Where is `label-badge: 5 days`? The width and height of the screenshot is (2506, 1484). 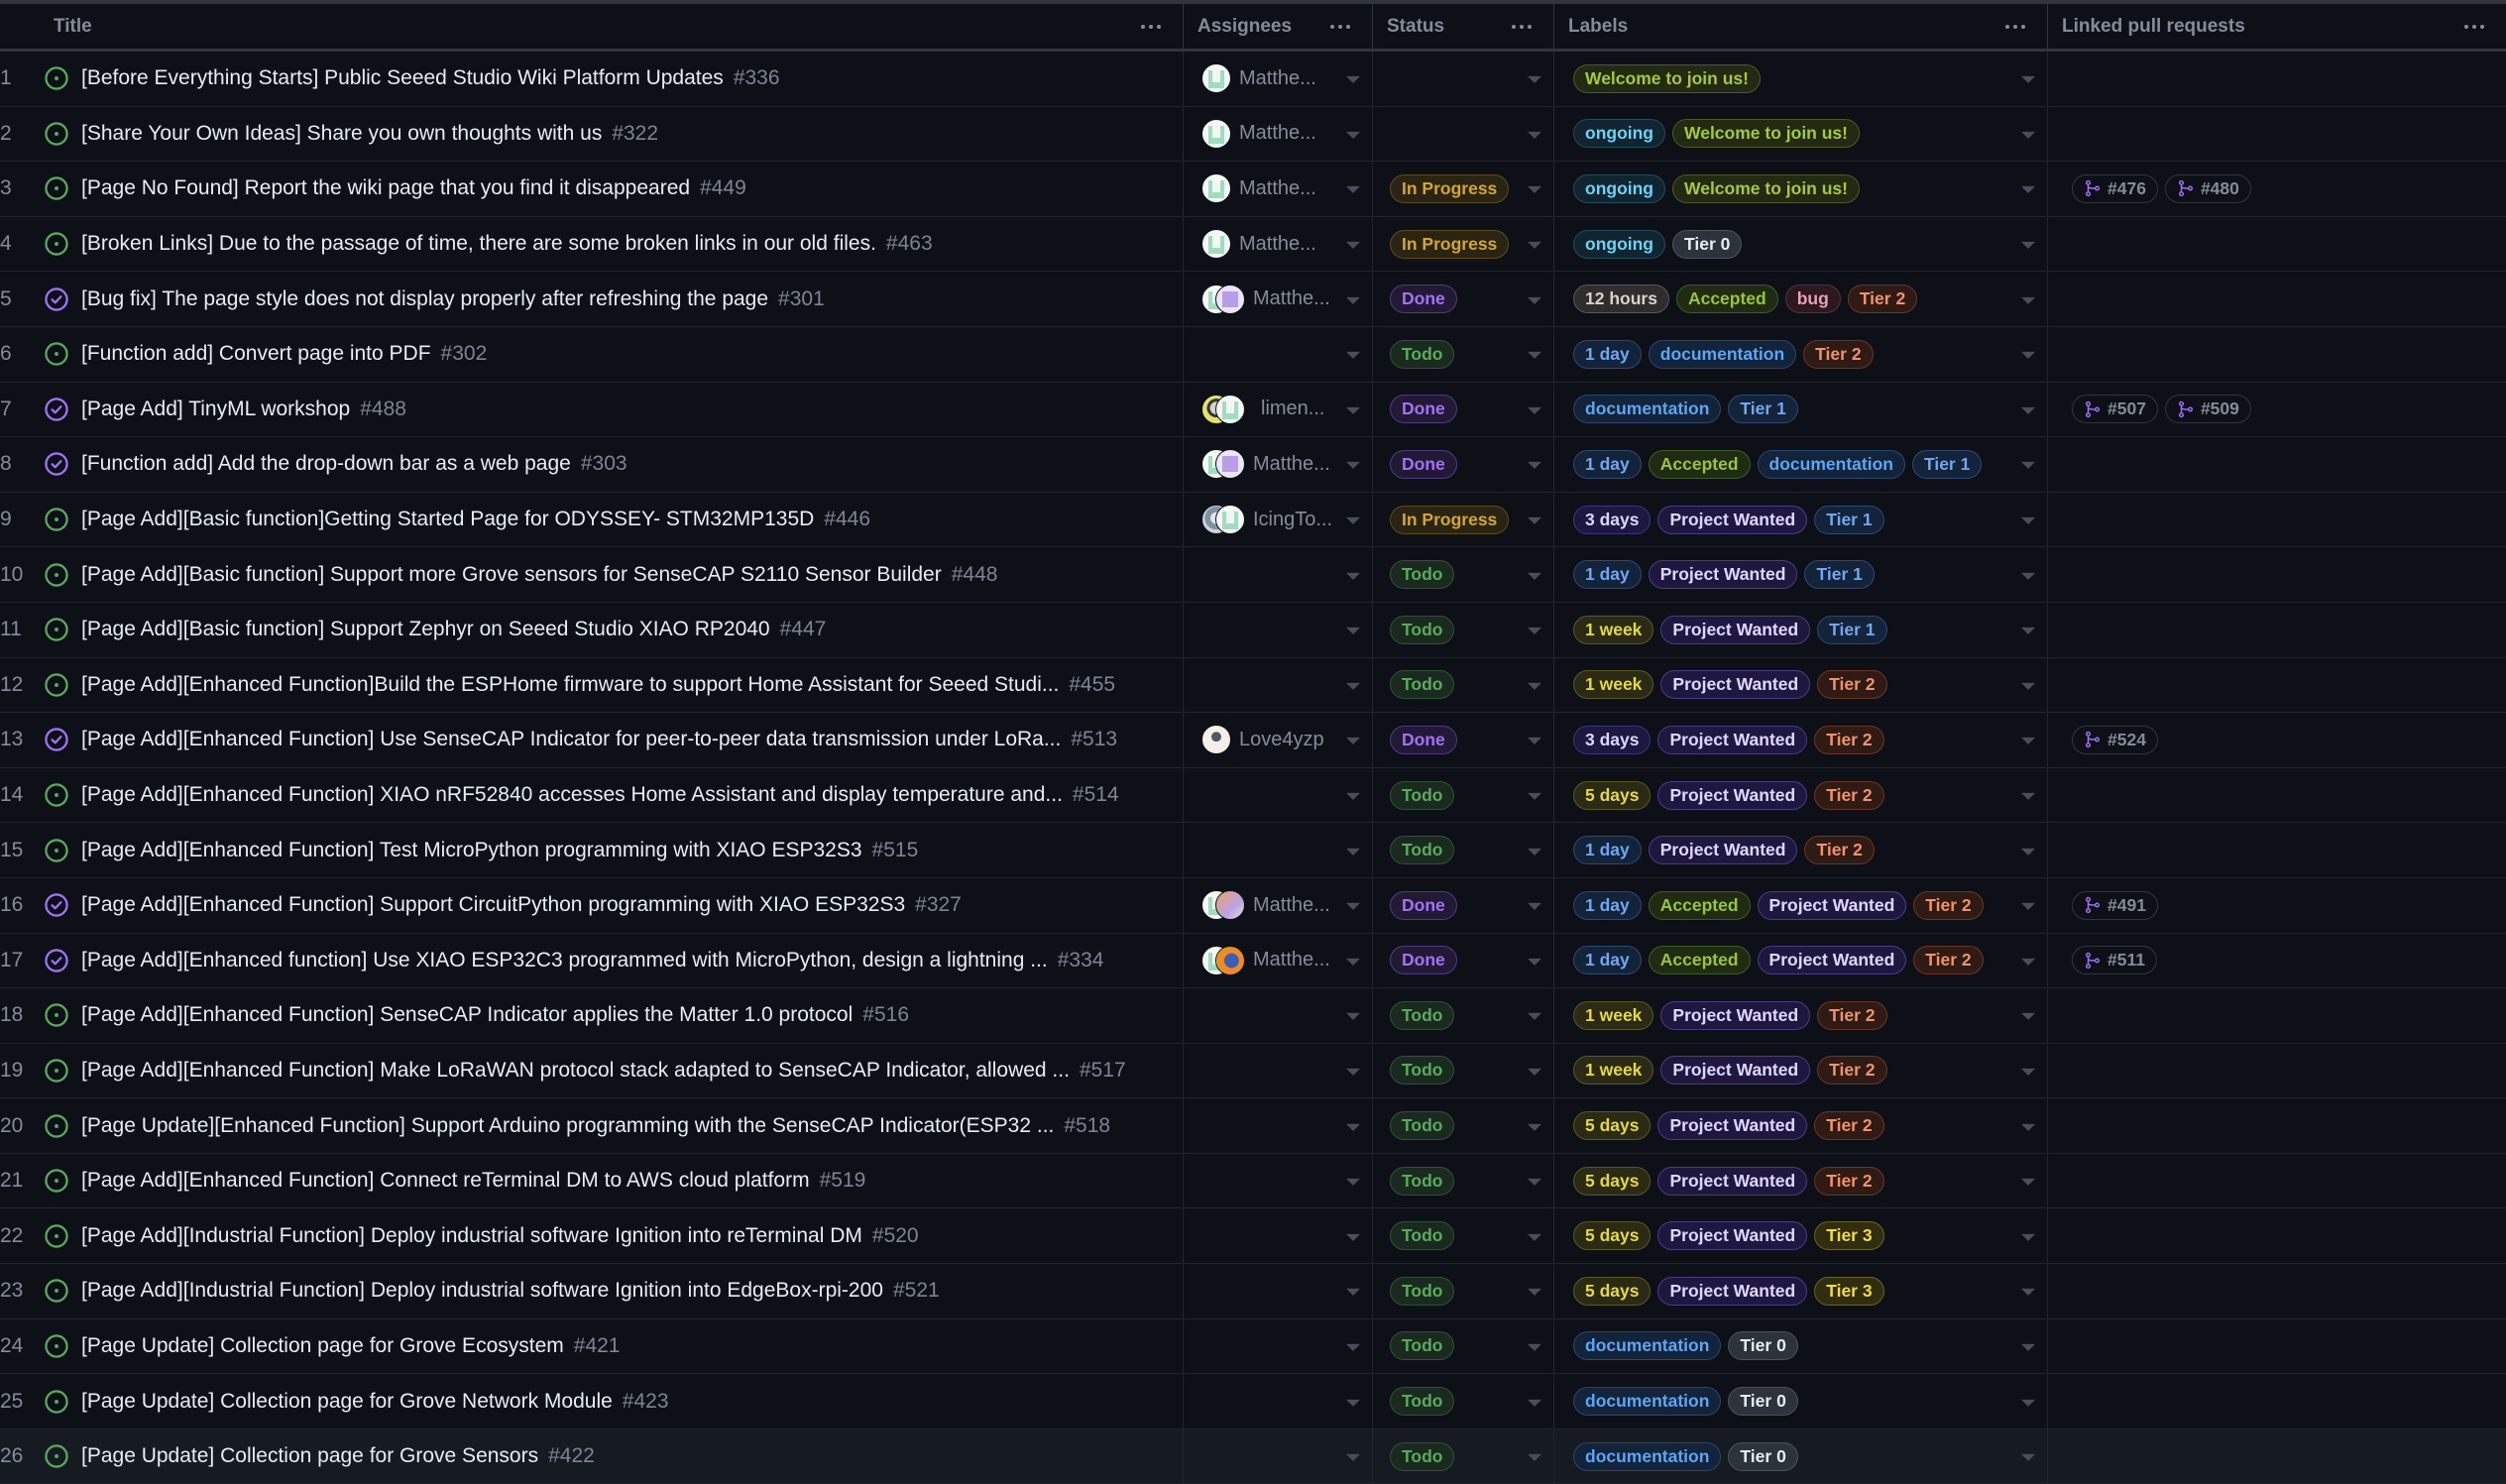
label-badge: 5 days is located at coordinates (1612, 1181).